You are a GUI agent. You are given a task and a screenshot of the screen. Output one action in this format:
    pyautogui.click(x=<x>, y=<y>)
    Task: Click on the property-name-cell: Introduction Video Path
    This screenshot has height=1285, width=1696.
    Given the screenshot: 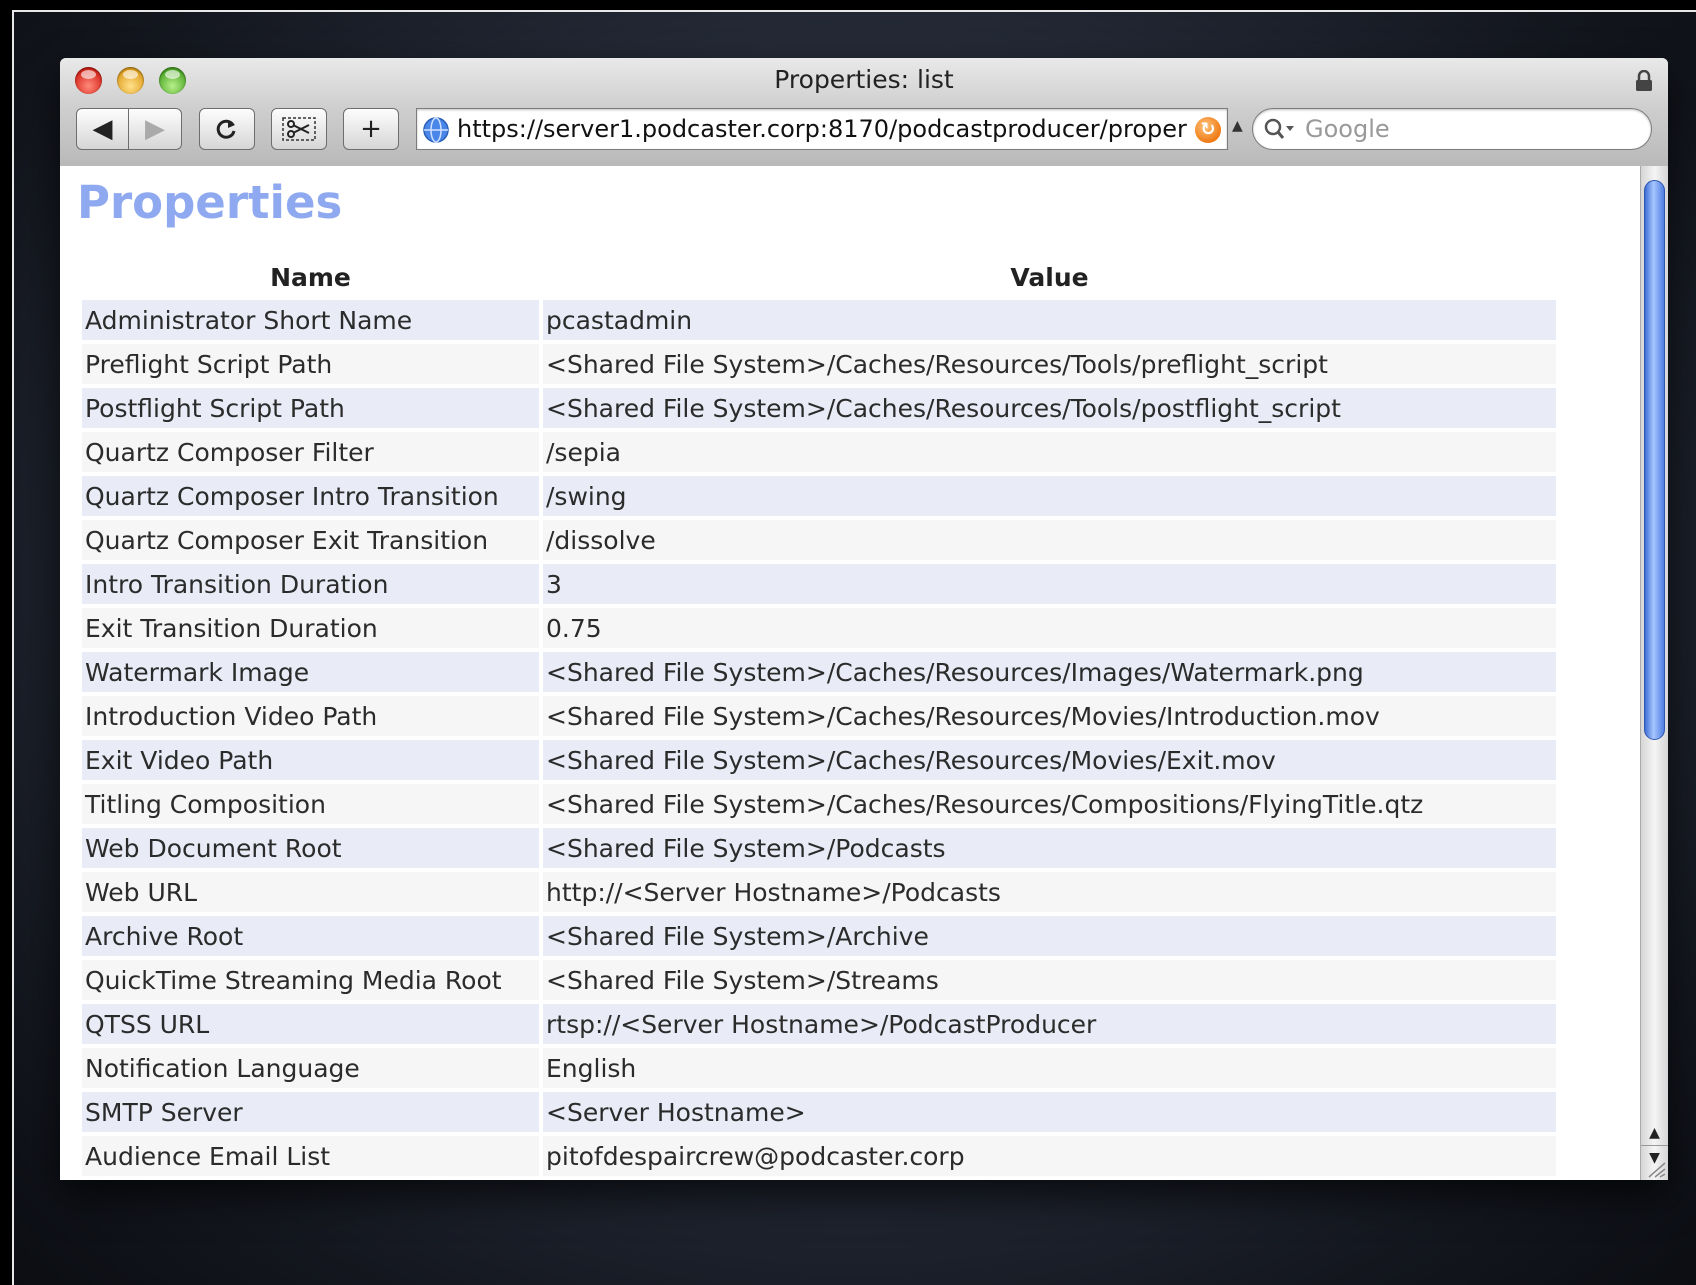 What is the action you would take?
    pyautogui.click(x=310, y=716)
    